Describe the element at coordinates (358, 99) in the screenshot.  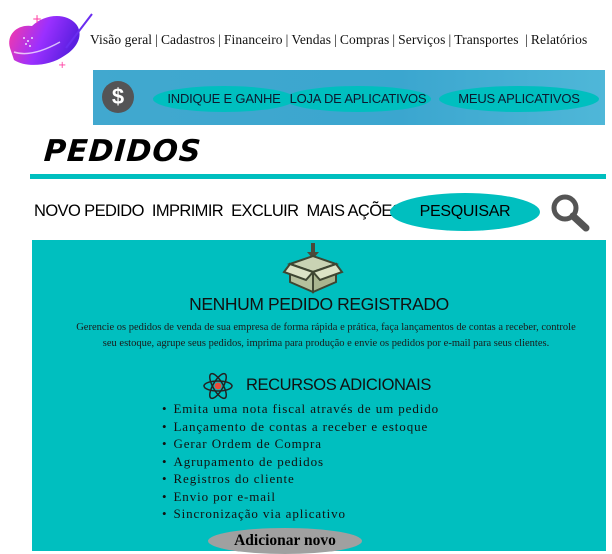
I see `loja-de-aplicativos-button: LOJA DE APLICATIVOS` at that location.